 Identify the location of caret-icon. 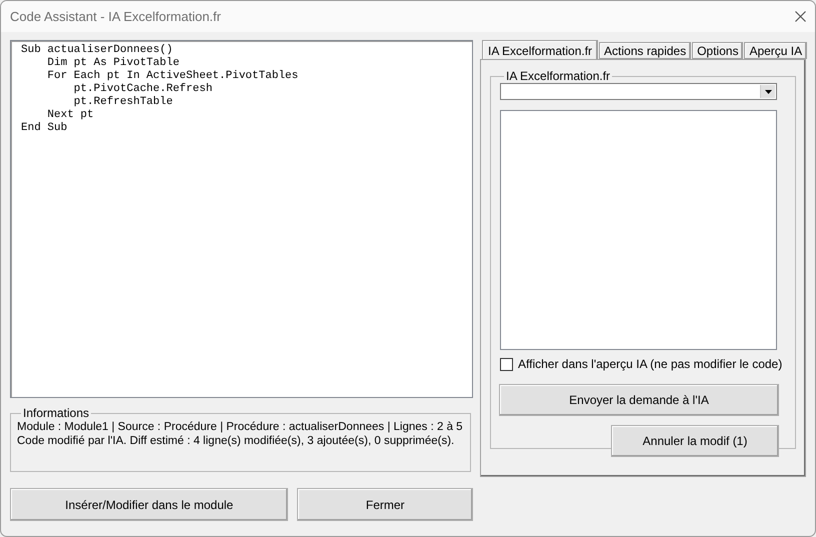
(768, 92).